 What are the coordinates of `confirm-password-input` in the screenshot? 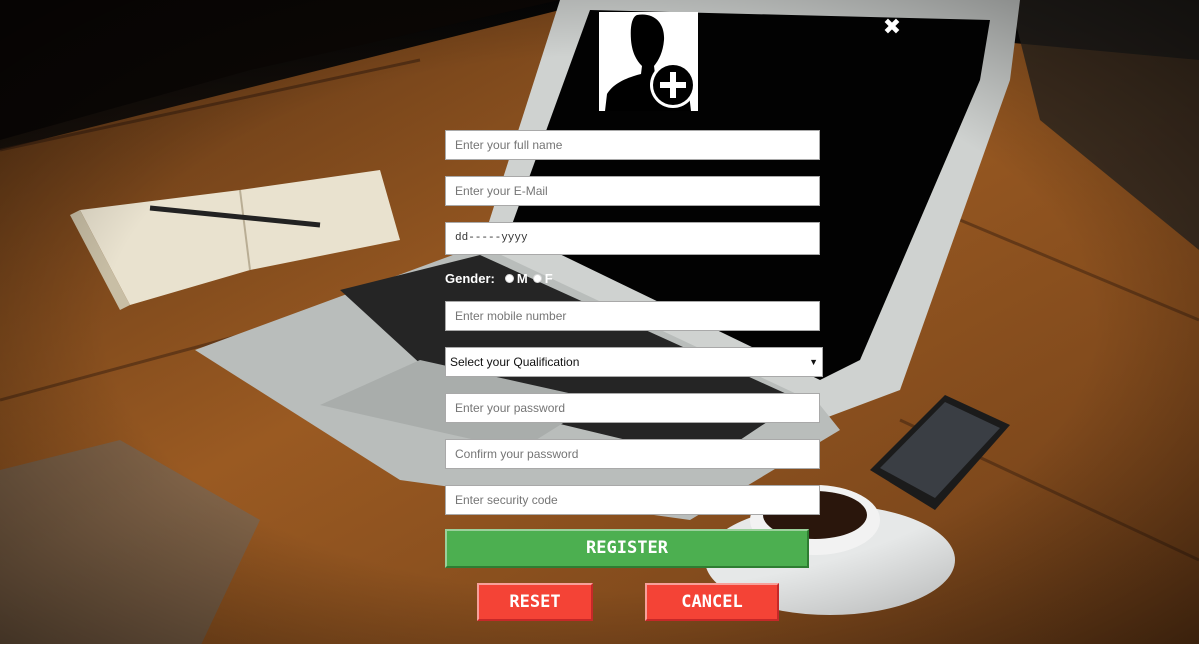 It's located at (632, 454).